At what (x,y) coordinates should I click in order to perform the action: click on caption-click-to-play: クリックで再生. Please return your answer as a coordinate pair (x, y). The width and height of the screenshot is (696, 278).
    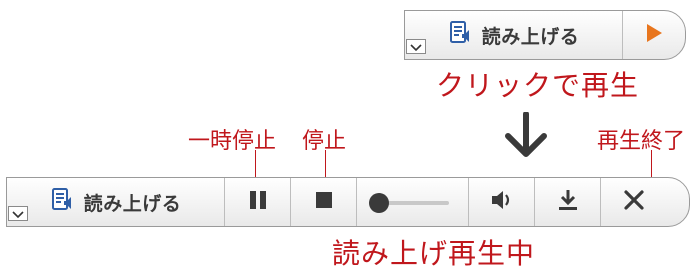
    Looking at the image, I should click on (538, 85).